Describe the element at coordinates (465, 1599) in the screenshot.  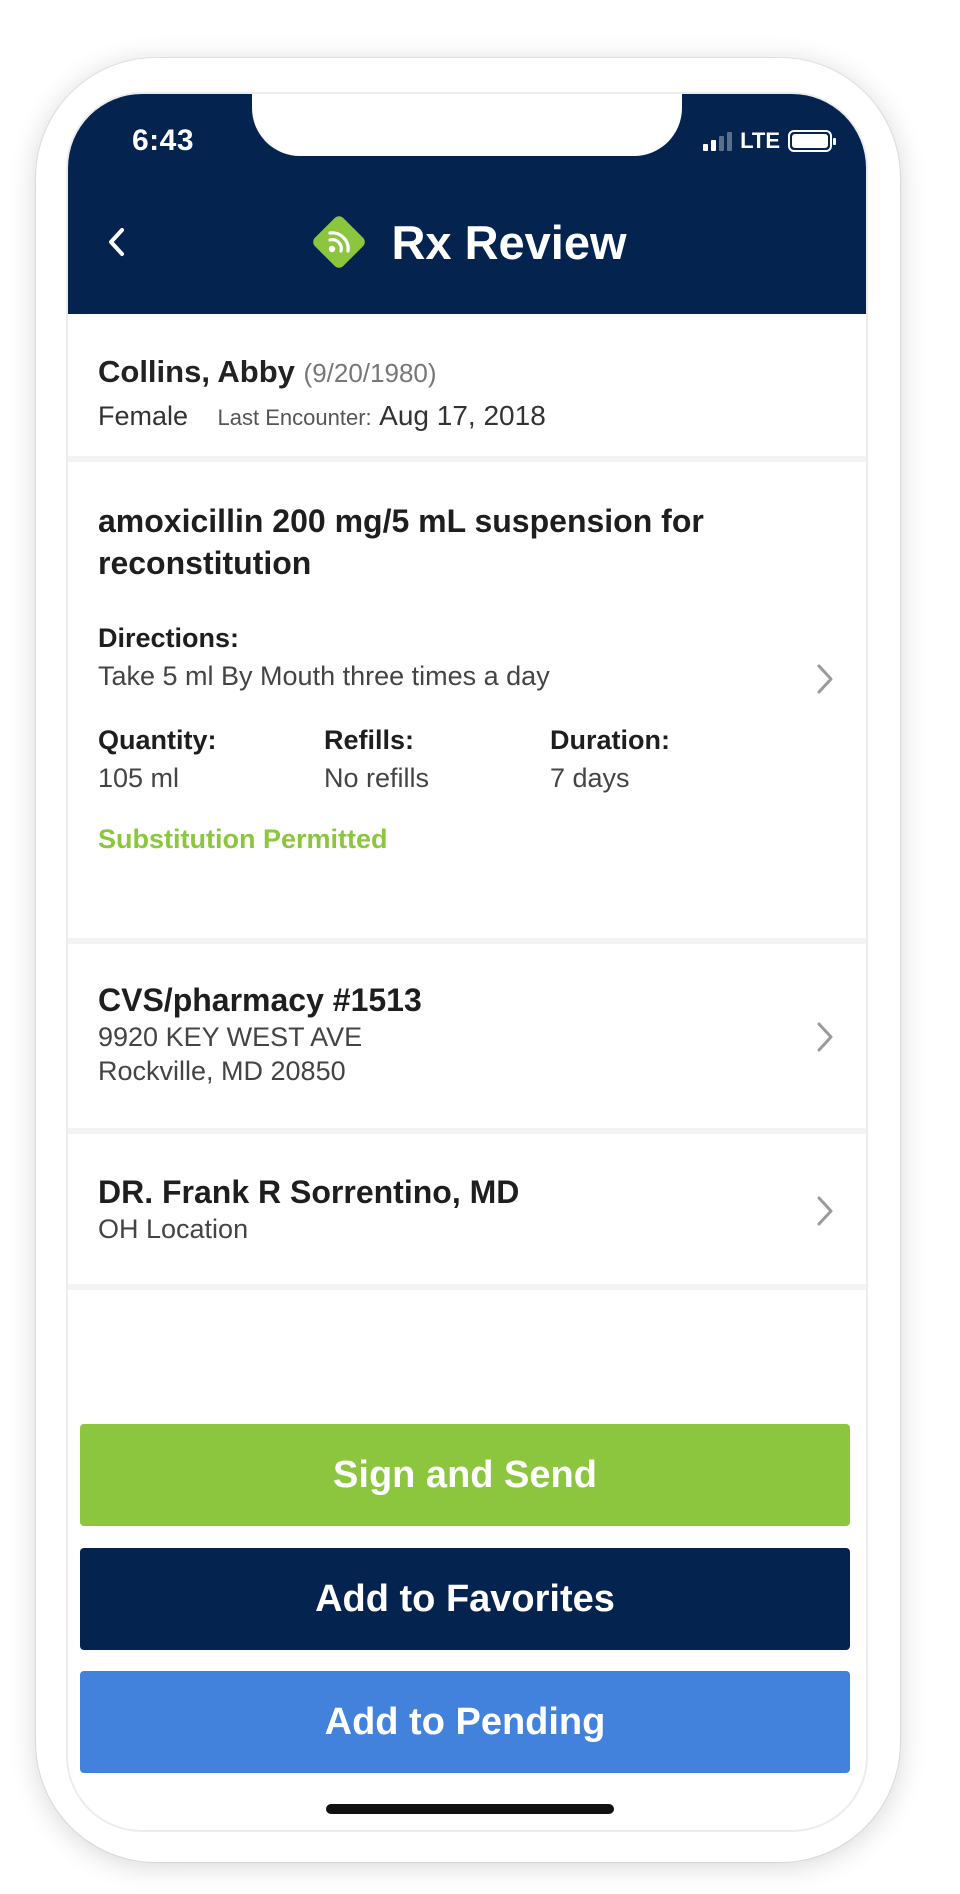
I see `add-to-favorites-button: Add to Favorites` at that location.